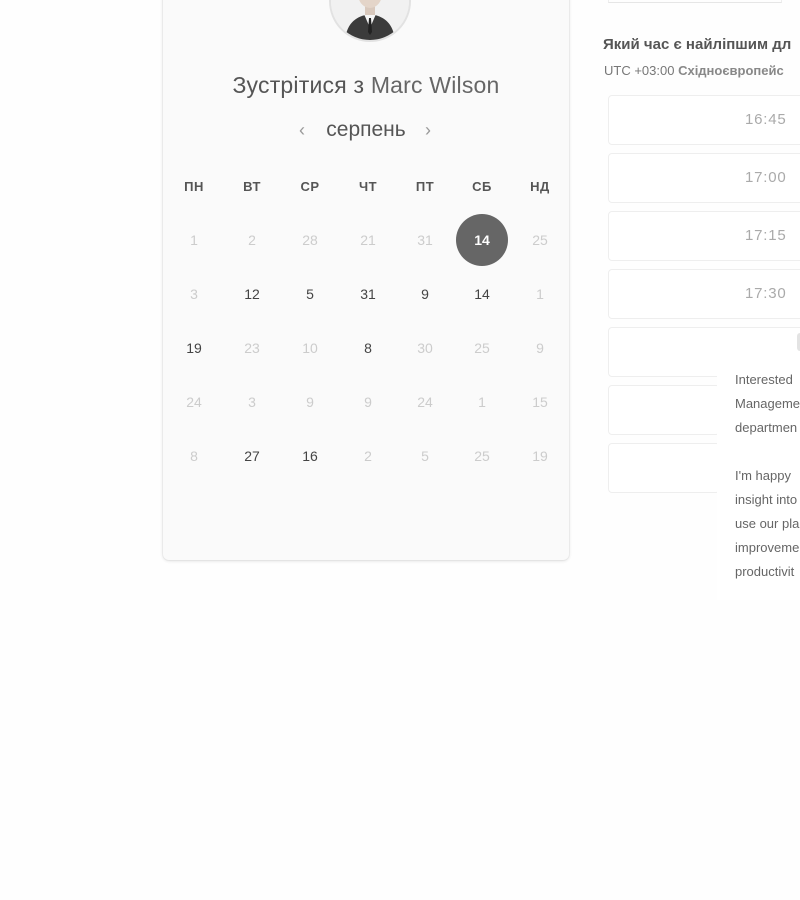 This screenshot has width=800, height=900. I want to click on calendar-day: 16, so click(310, 456).